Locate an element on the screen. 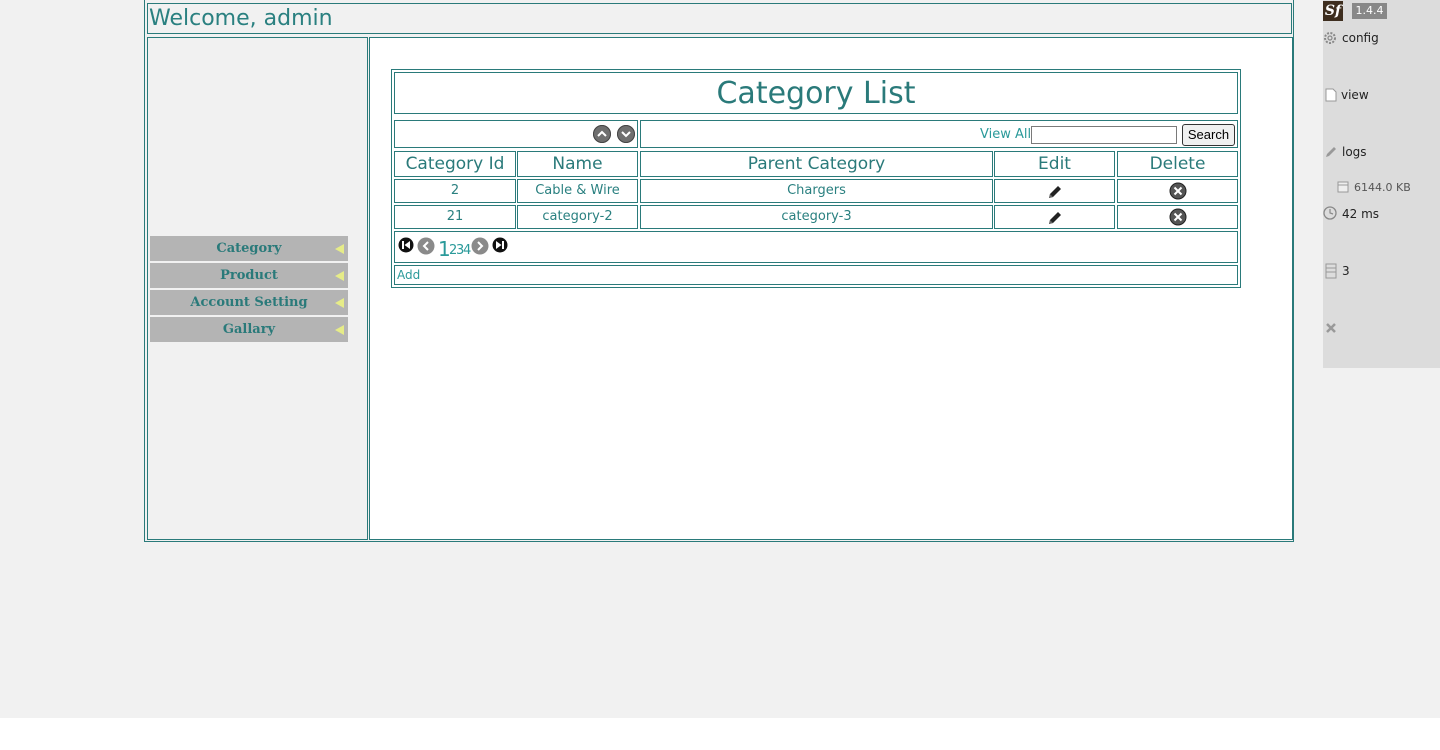 This screenshot has height=750, width=1440. document-icon is located at coordinates (1331, 95).